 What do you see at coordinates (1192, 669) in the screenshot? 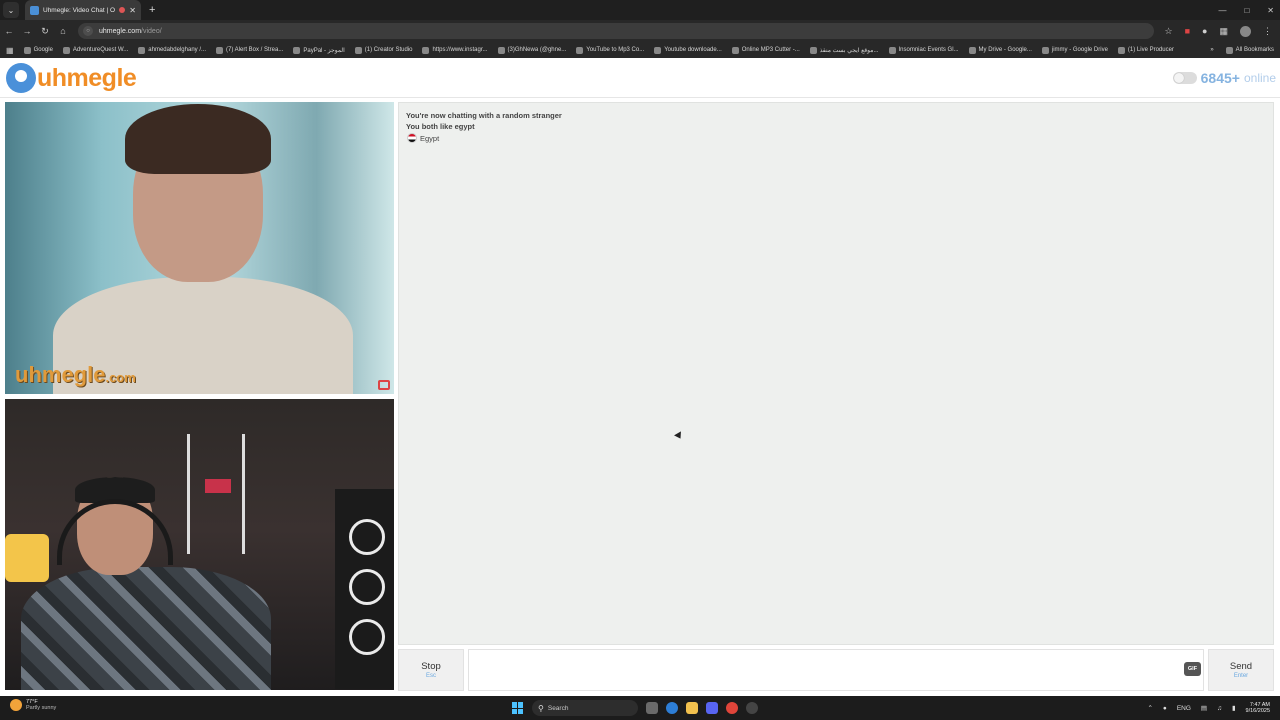
I see `gif-button: GIF` at bounding box center [1192, 669].